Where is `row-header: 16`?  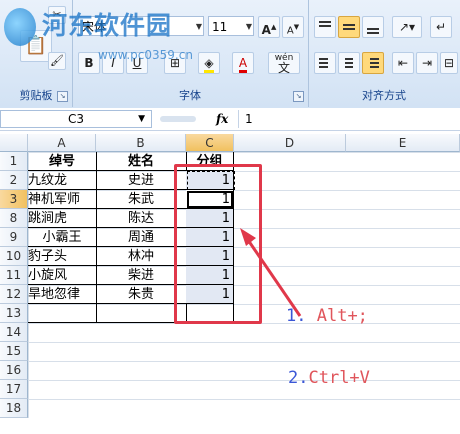
row-header: 16 is located at coordinates (14, 370).